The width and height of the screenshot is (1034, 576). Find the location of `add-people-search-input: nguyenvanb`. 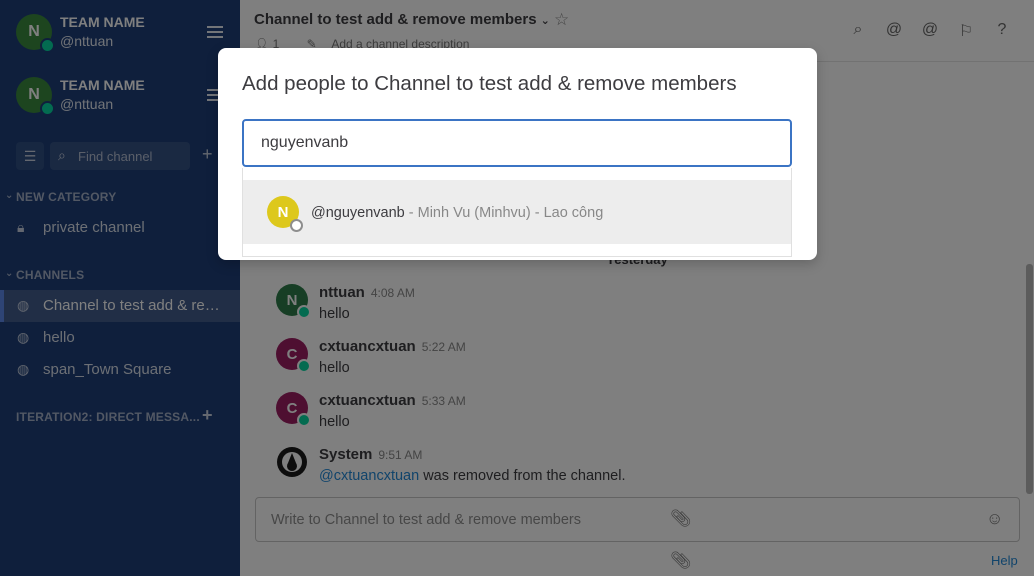

add-people-search-input: nguyenvanb is located at coordinates (517, 143).